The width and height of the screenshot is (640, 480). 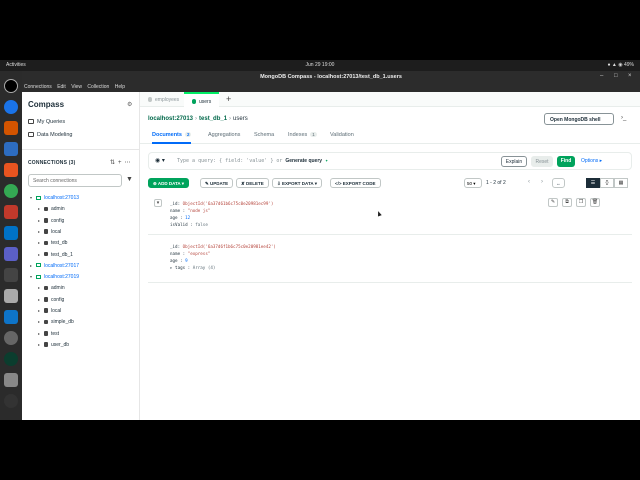 I want to click on expand-all-button: ↔, so click(x=558, y=183).